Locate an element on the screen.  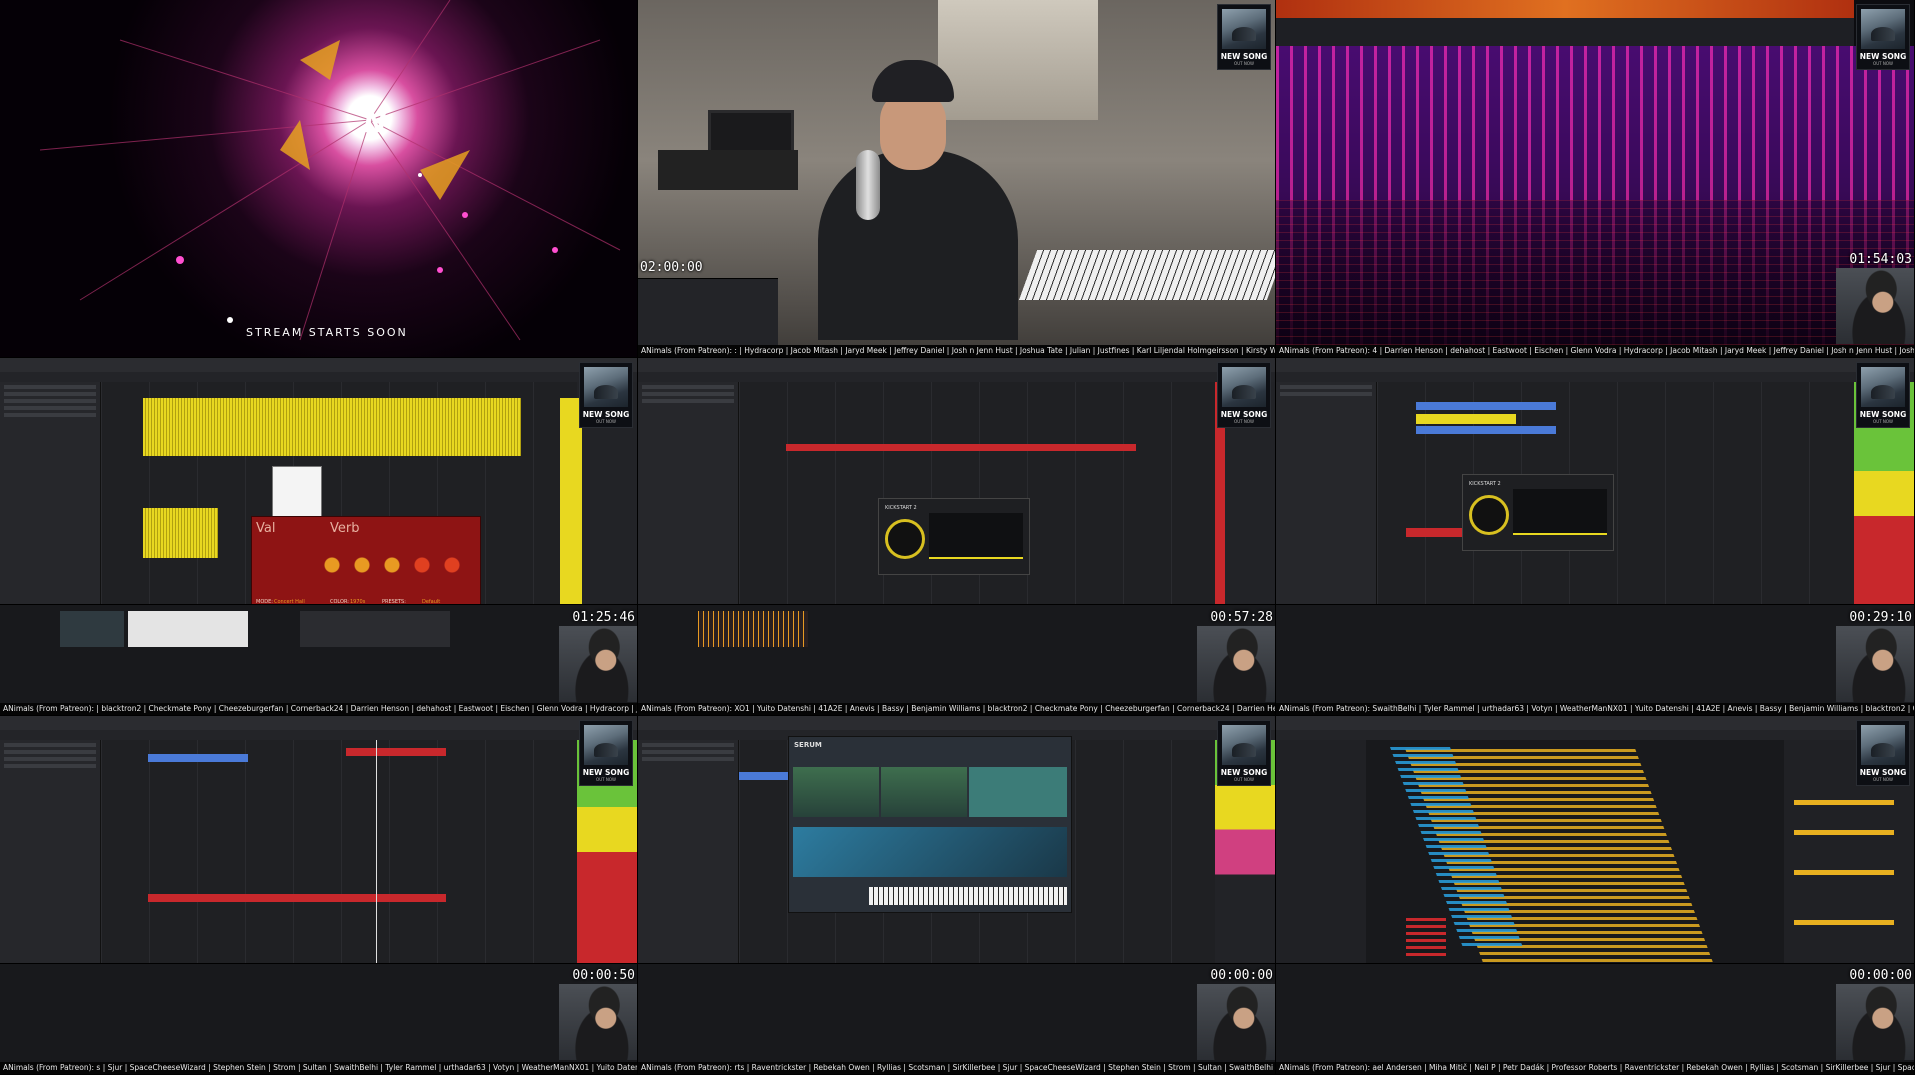
serum-osc-a is located at coordinates (836, 792).